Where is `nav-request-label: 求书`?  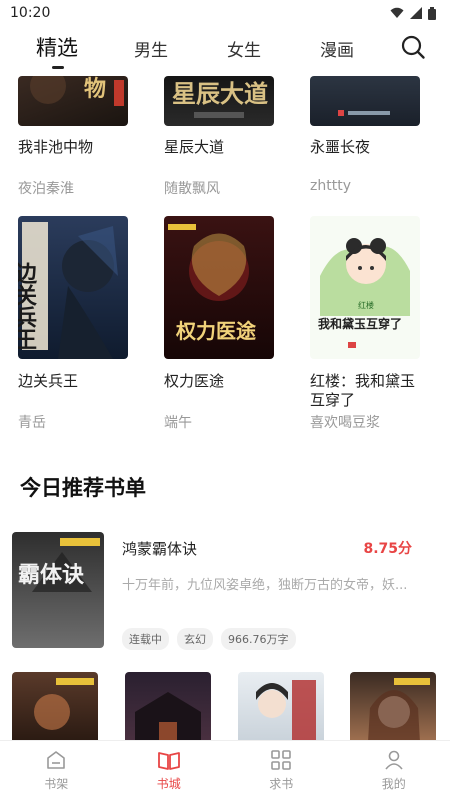 nav-request-label: 求书 is located at coordinates (281, 784).